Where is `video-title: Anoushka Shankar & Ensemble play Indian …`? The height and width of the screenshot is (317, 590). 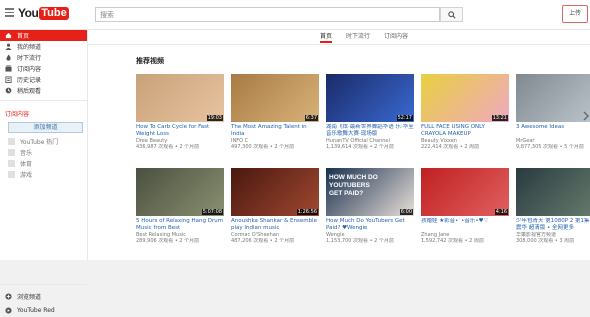
video-title: Anoushka Shankar & Ensemble play Indian … is located at coordinates (275, 224).